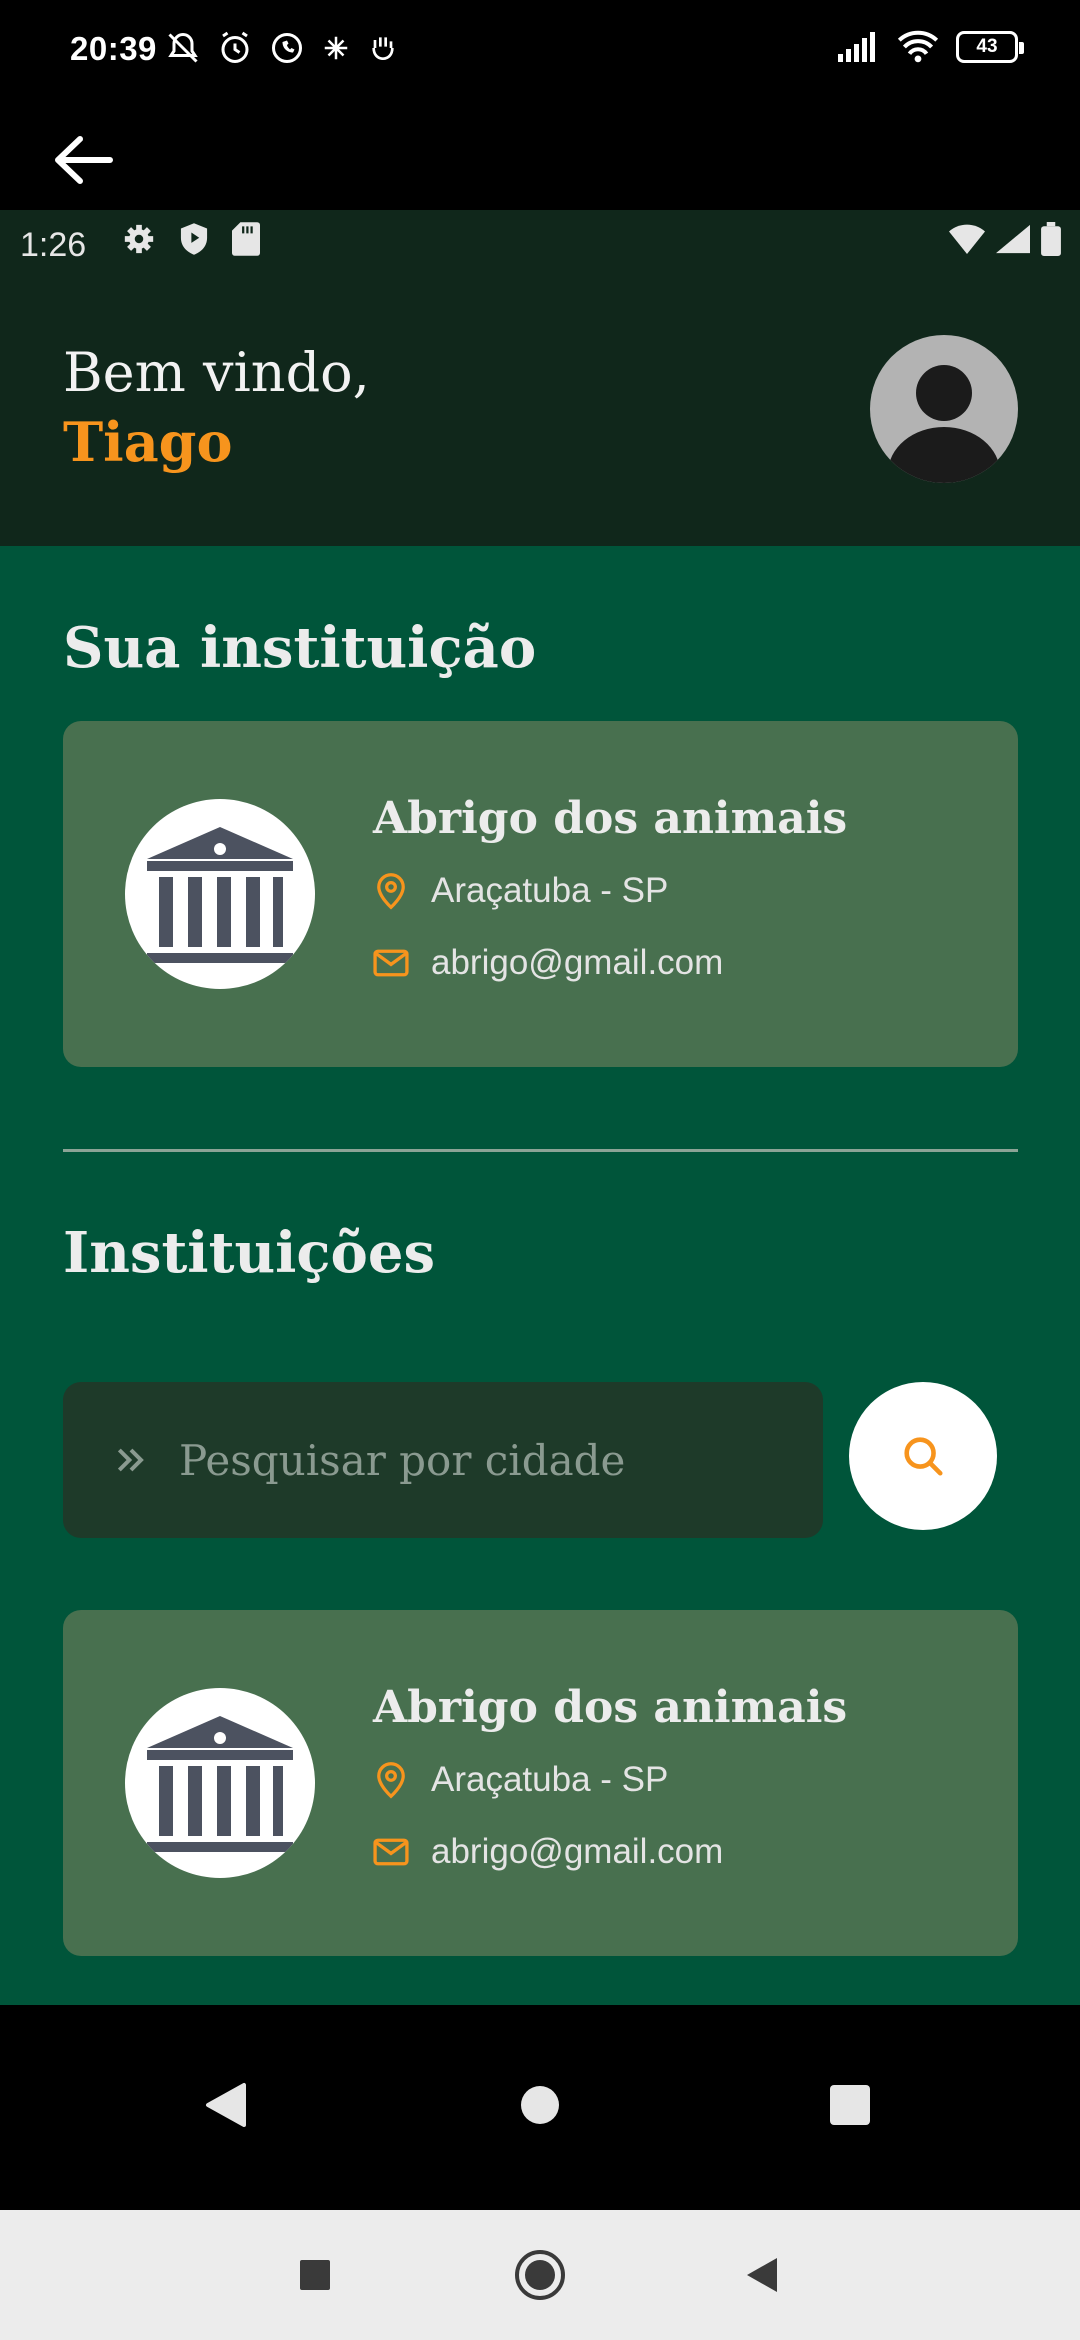 Image resolution: width=1080 pixels, height=2340 pixels. I want to click on outer-nav-home-button, so click(540, 2275).